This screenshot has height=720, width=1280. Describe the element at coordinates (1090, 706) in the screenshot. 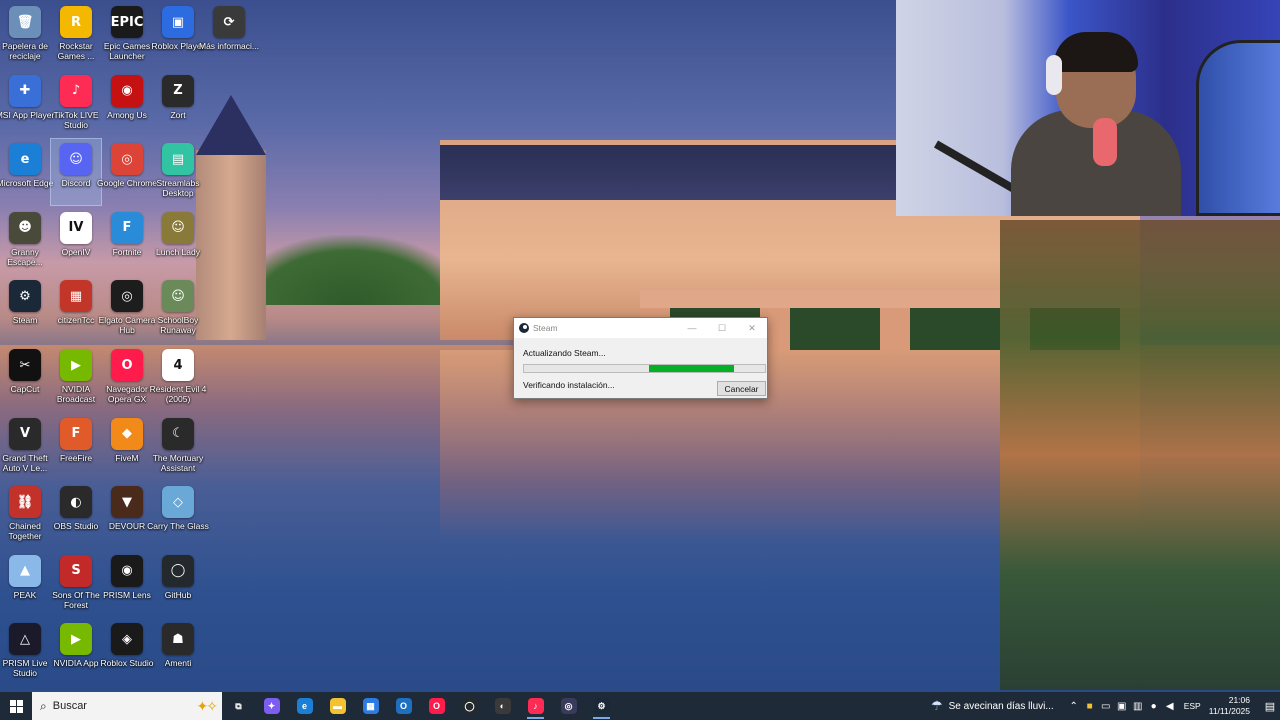

I see `app-tray-icon: ■` at that location.